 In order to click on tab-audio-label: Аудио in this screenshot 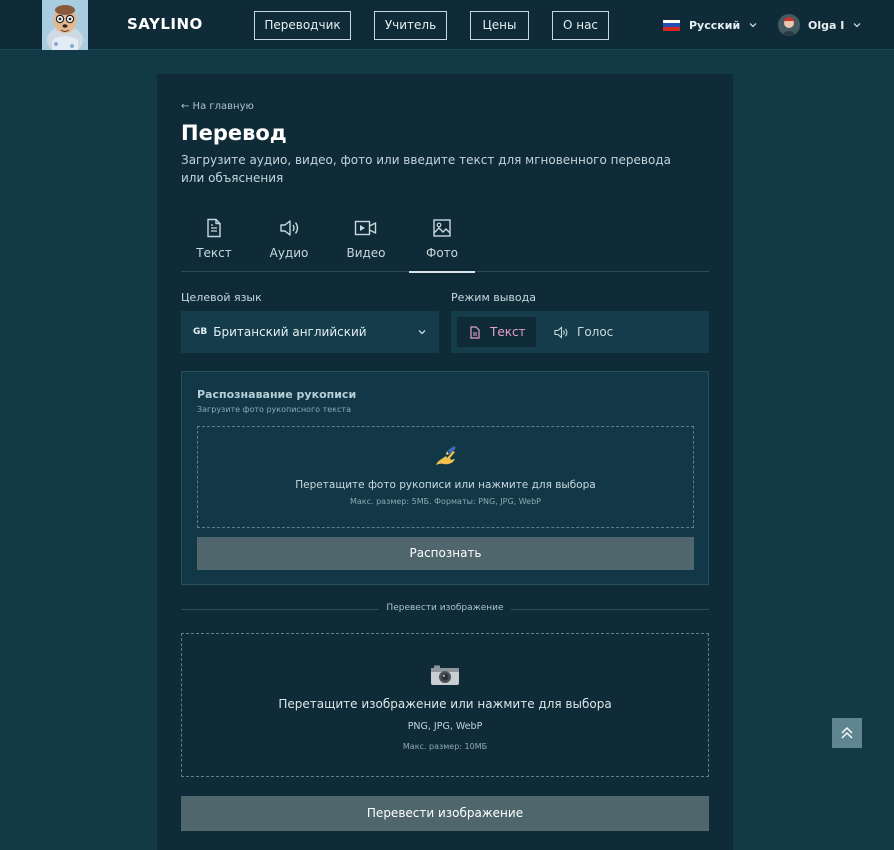, I will do `click(289, 253)`.